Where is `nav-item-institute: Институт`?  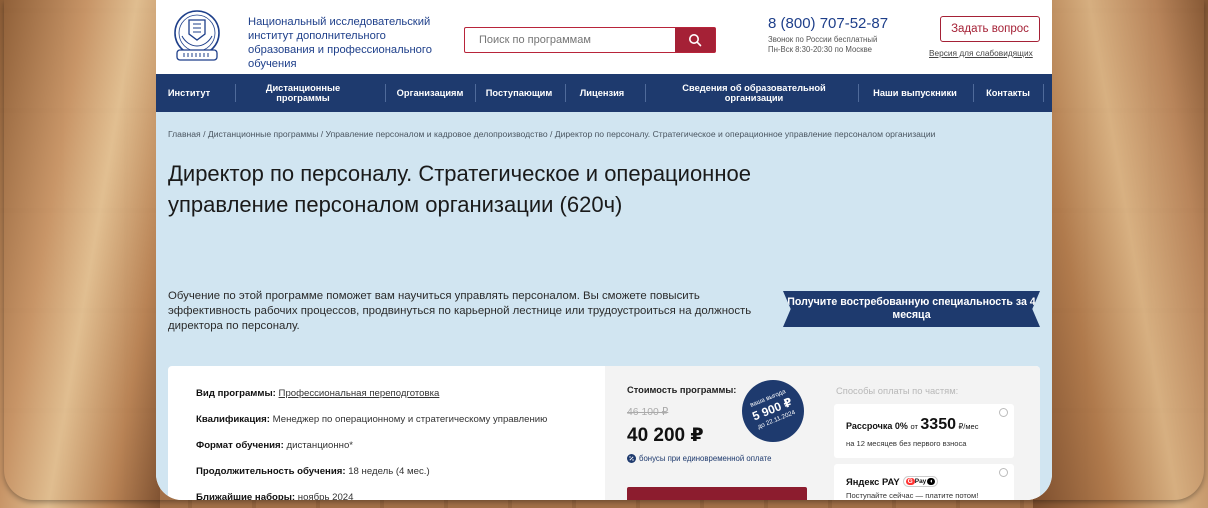 nav-item-institute: Институт is located at coordinates (189, 93).